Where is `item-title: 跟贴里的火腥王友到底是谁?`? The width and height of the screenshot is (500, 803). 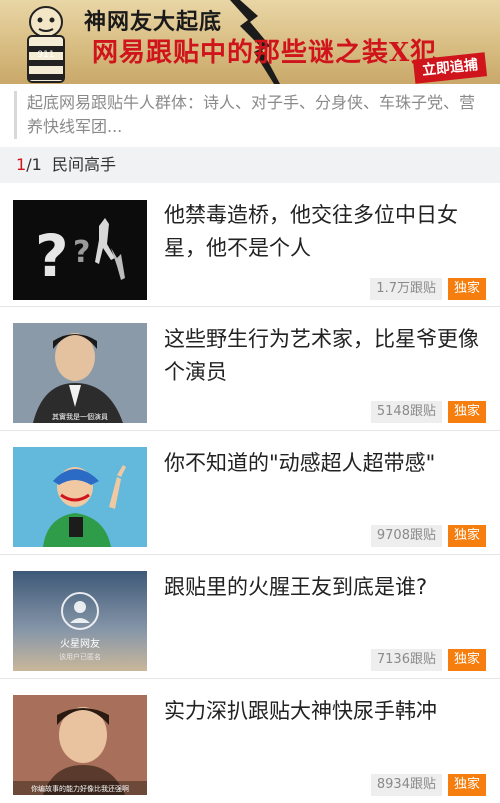
item-title: 跟贴里的火腥王友到底是谁? is located at coordinates (324, 587).